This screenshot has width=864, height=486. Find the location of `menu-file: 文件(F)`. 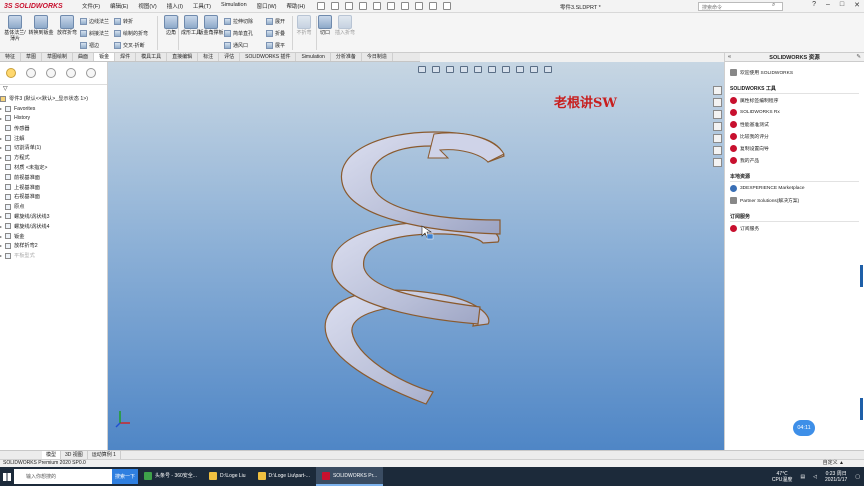

menu-file: 文件(F) is located at coordinates (91, 6).